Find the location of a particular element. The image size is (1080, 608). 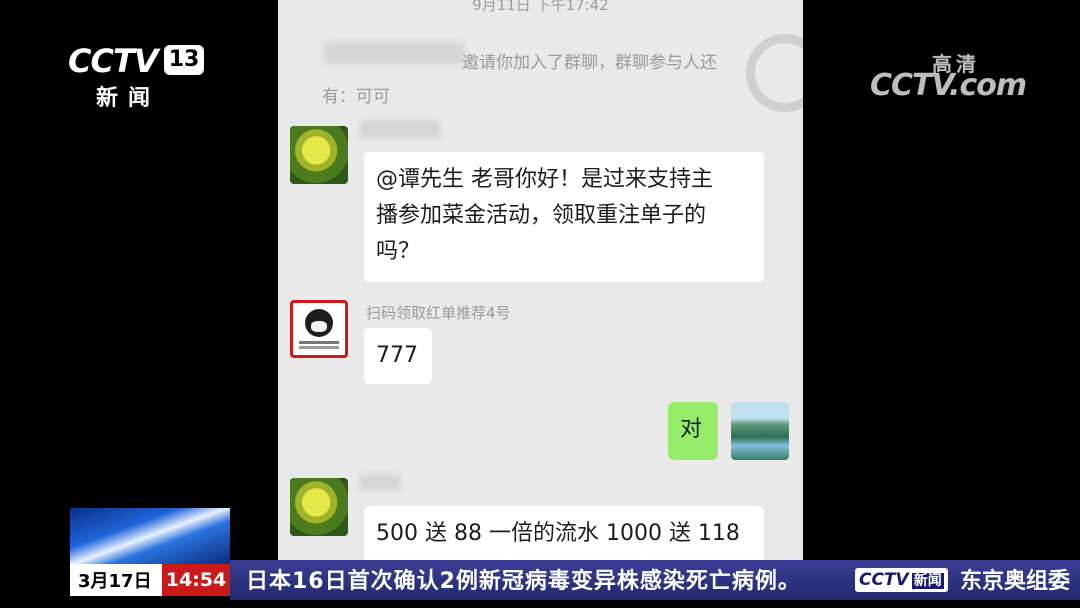

globe-graphic is located at coordinates (150, 536).